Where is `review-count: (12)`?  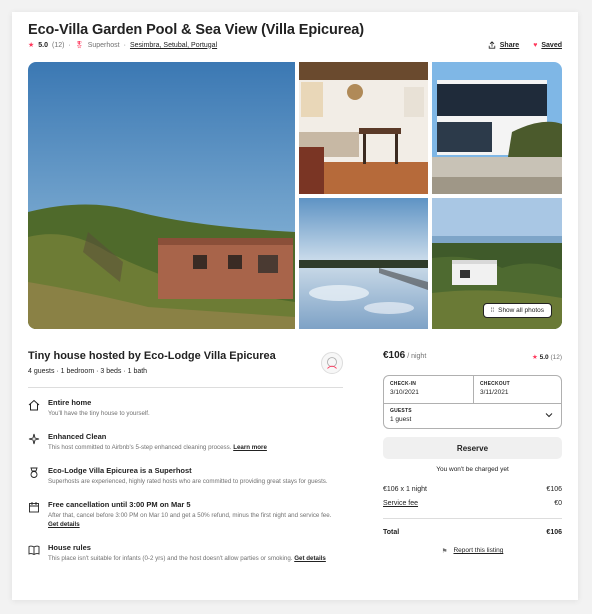 review-count: (12) is located at coordinates (58, 45).